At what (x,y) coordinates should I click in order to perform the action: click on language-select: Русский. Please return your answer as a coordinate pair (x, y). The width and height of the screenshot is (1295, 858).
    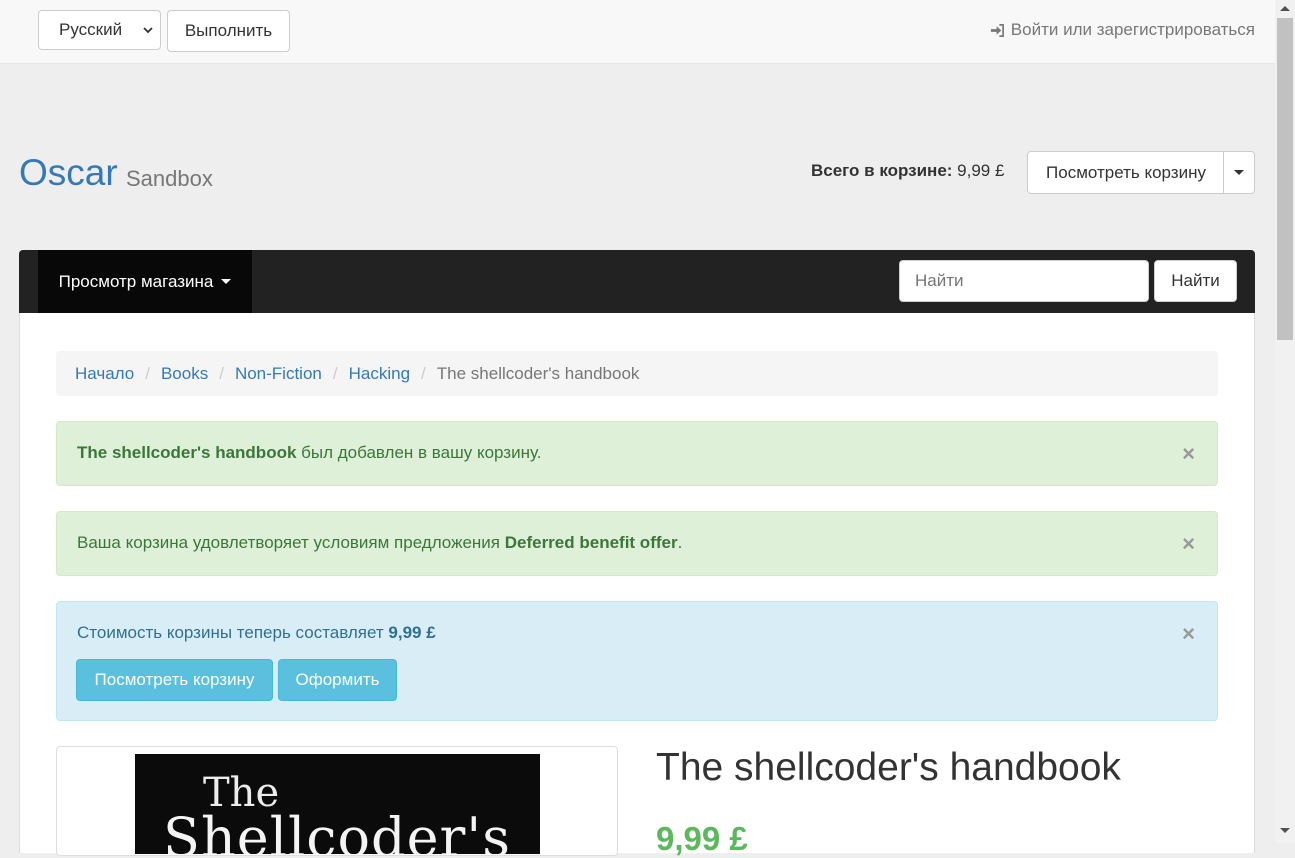
    Looking at the image, I should click on (99, 30).